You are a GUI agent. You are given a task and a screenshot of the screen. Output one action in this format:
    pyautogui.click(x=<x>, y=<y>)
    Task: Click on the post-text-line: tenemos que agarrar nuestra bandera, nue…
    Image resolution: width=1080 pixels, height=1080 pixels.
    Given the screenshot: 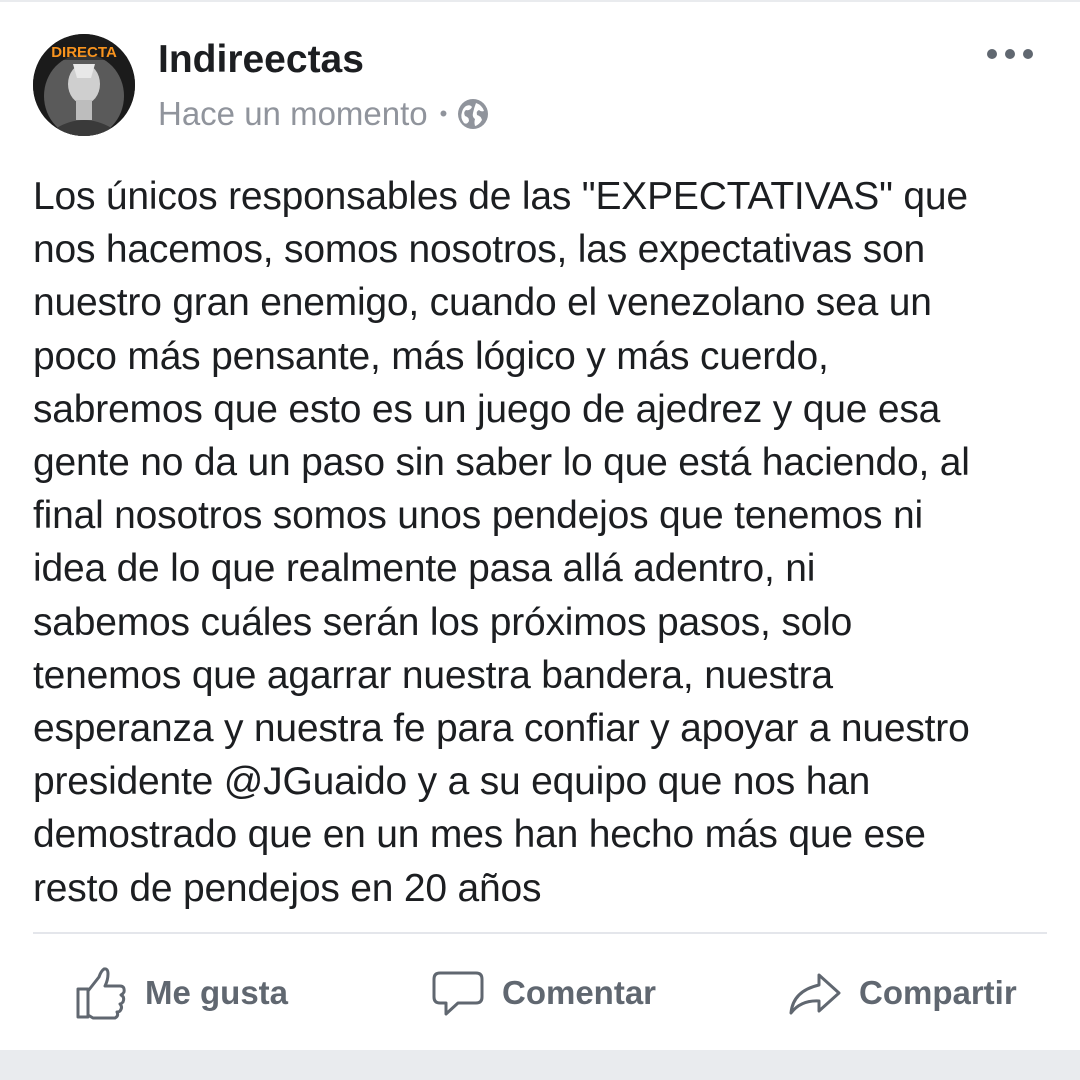 What is the action you would take?
    pyautogui.click(x=433, y=675)
    